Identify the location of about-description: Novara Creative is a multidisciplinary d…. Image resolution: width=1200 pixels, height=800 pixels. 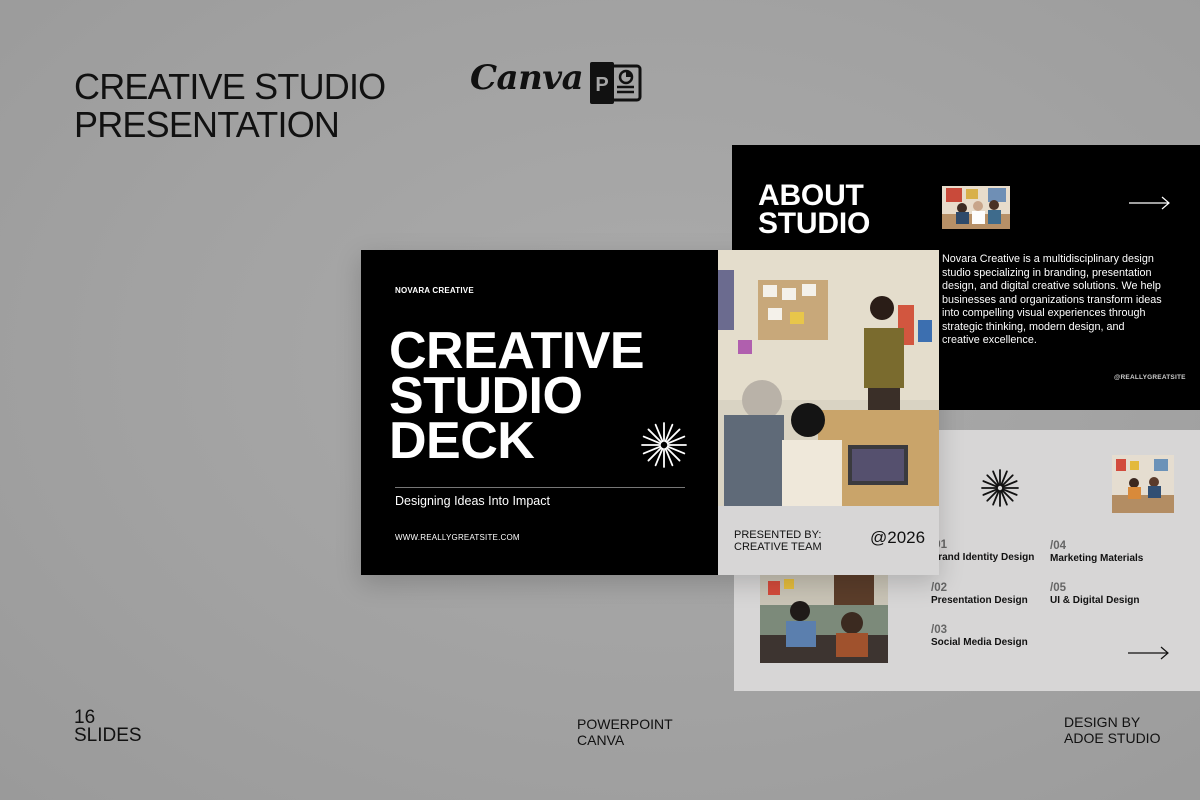
(1052, 299).